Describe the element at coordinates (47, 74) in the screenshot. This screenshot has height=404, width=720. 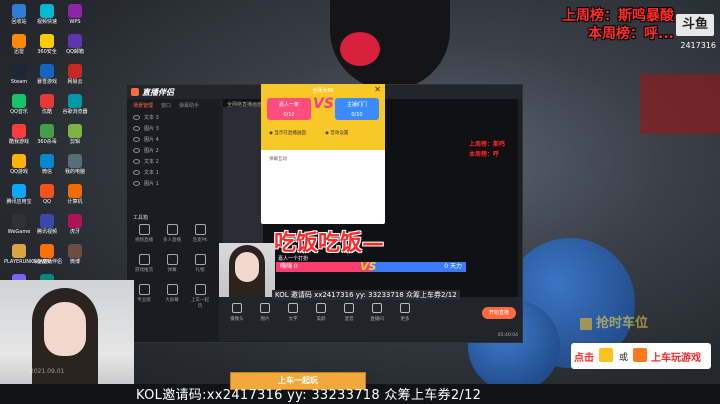
I see `desktop-icon: 暴雪游戏` at that location.